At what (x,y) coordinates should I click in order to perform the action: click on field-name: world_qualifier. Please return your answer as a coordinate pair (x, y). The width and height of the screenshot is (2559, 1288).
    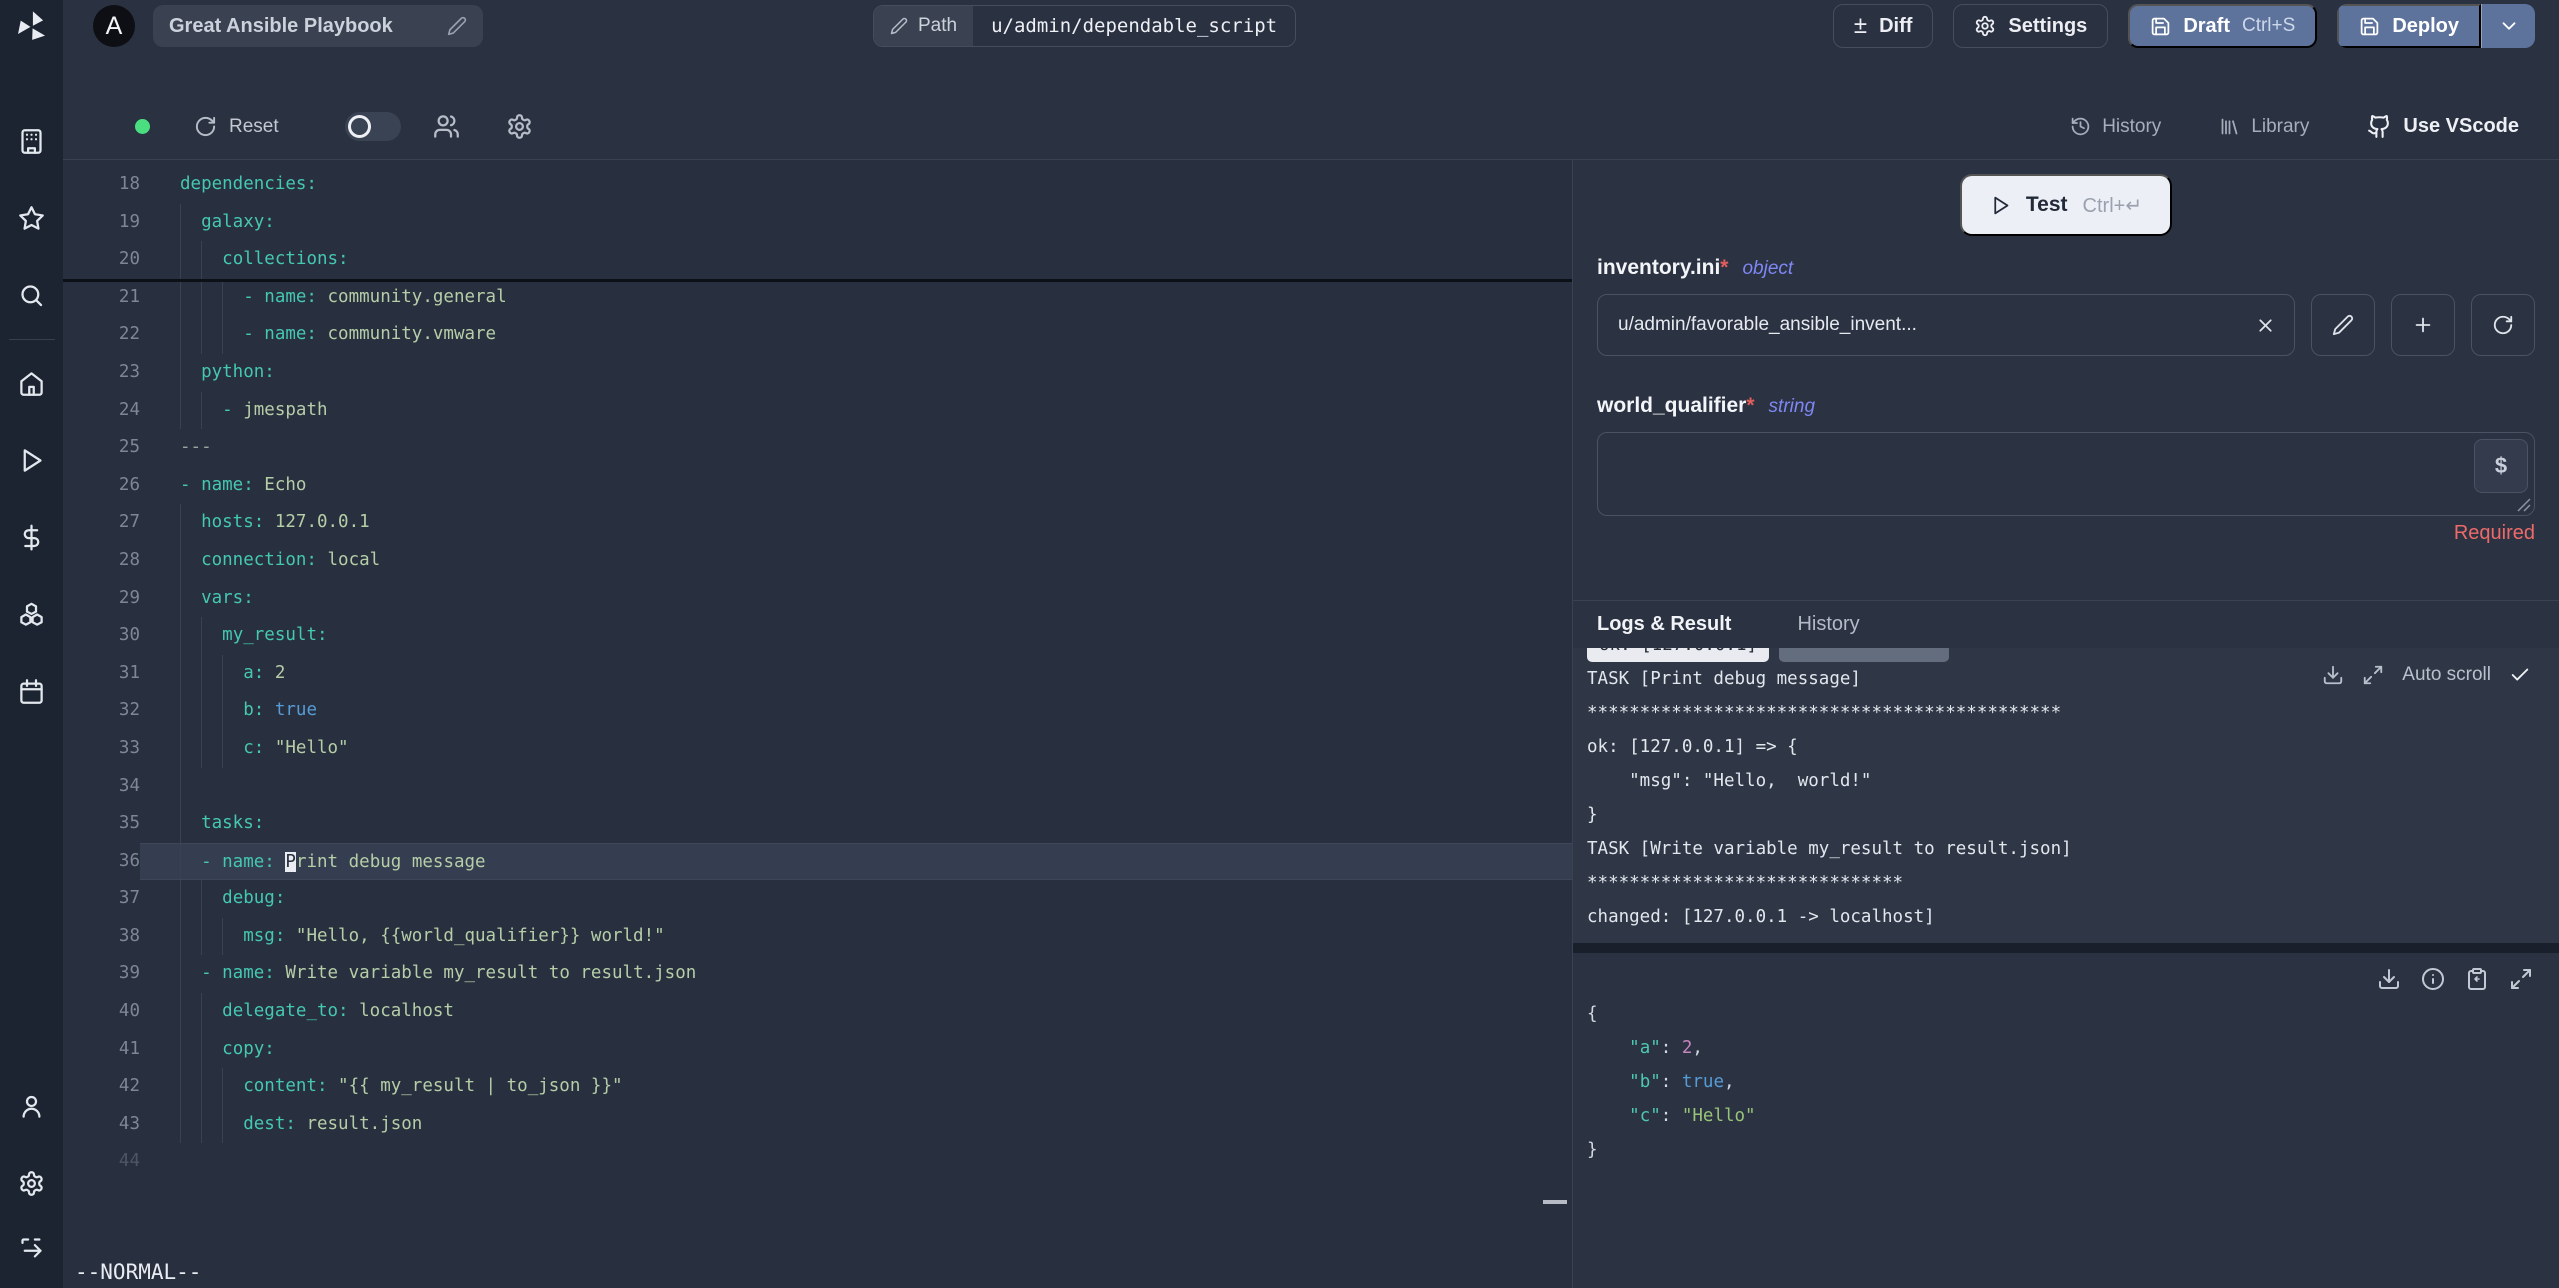
    Looking at the image, I should click on (1672, 405).